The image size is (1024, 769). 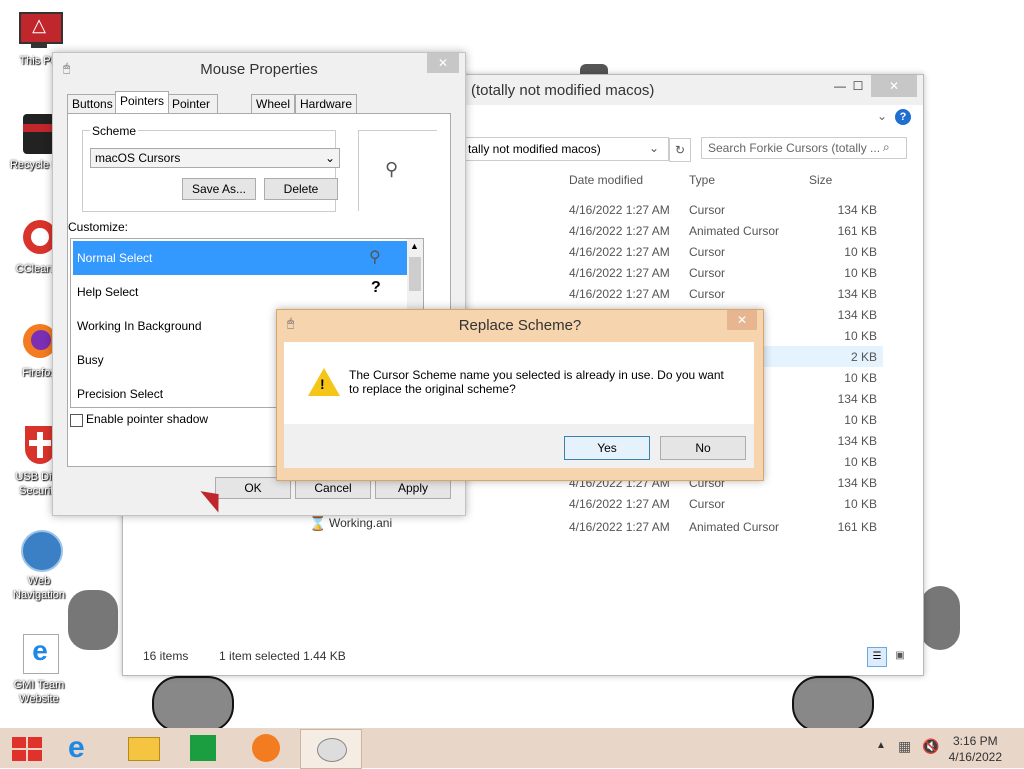 I want to click on taskbar-mouse-properties, so click(x=331, y=749).